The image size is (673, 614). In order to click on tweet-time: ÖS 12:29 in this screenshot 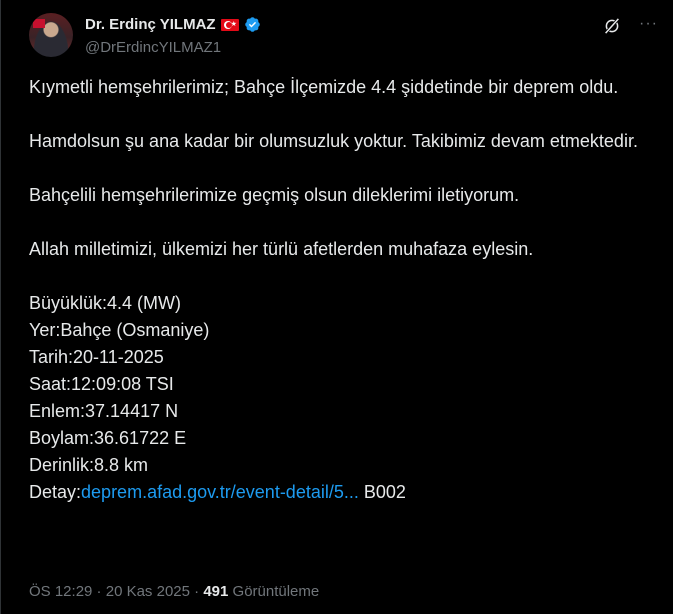, I will do `click(60, 591)`.